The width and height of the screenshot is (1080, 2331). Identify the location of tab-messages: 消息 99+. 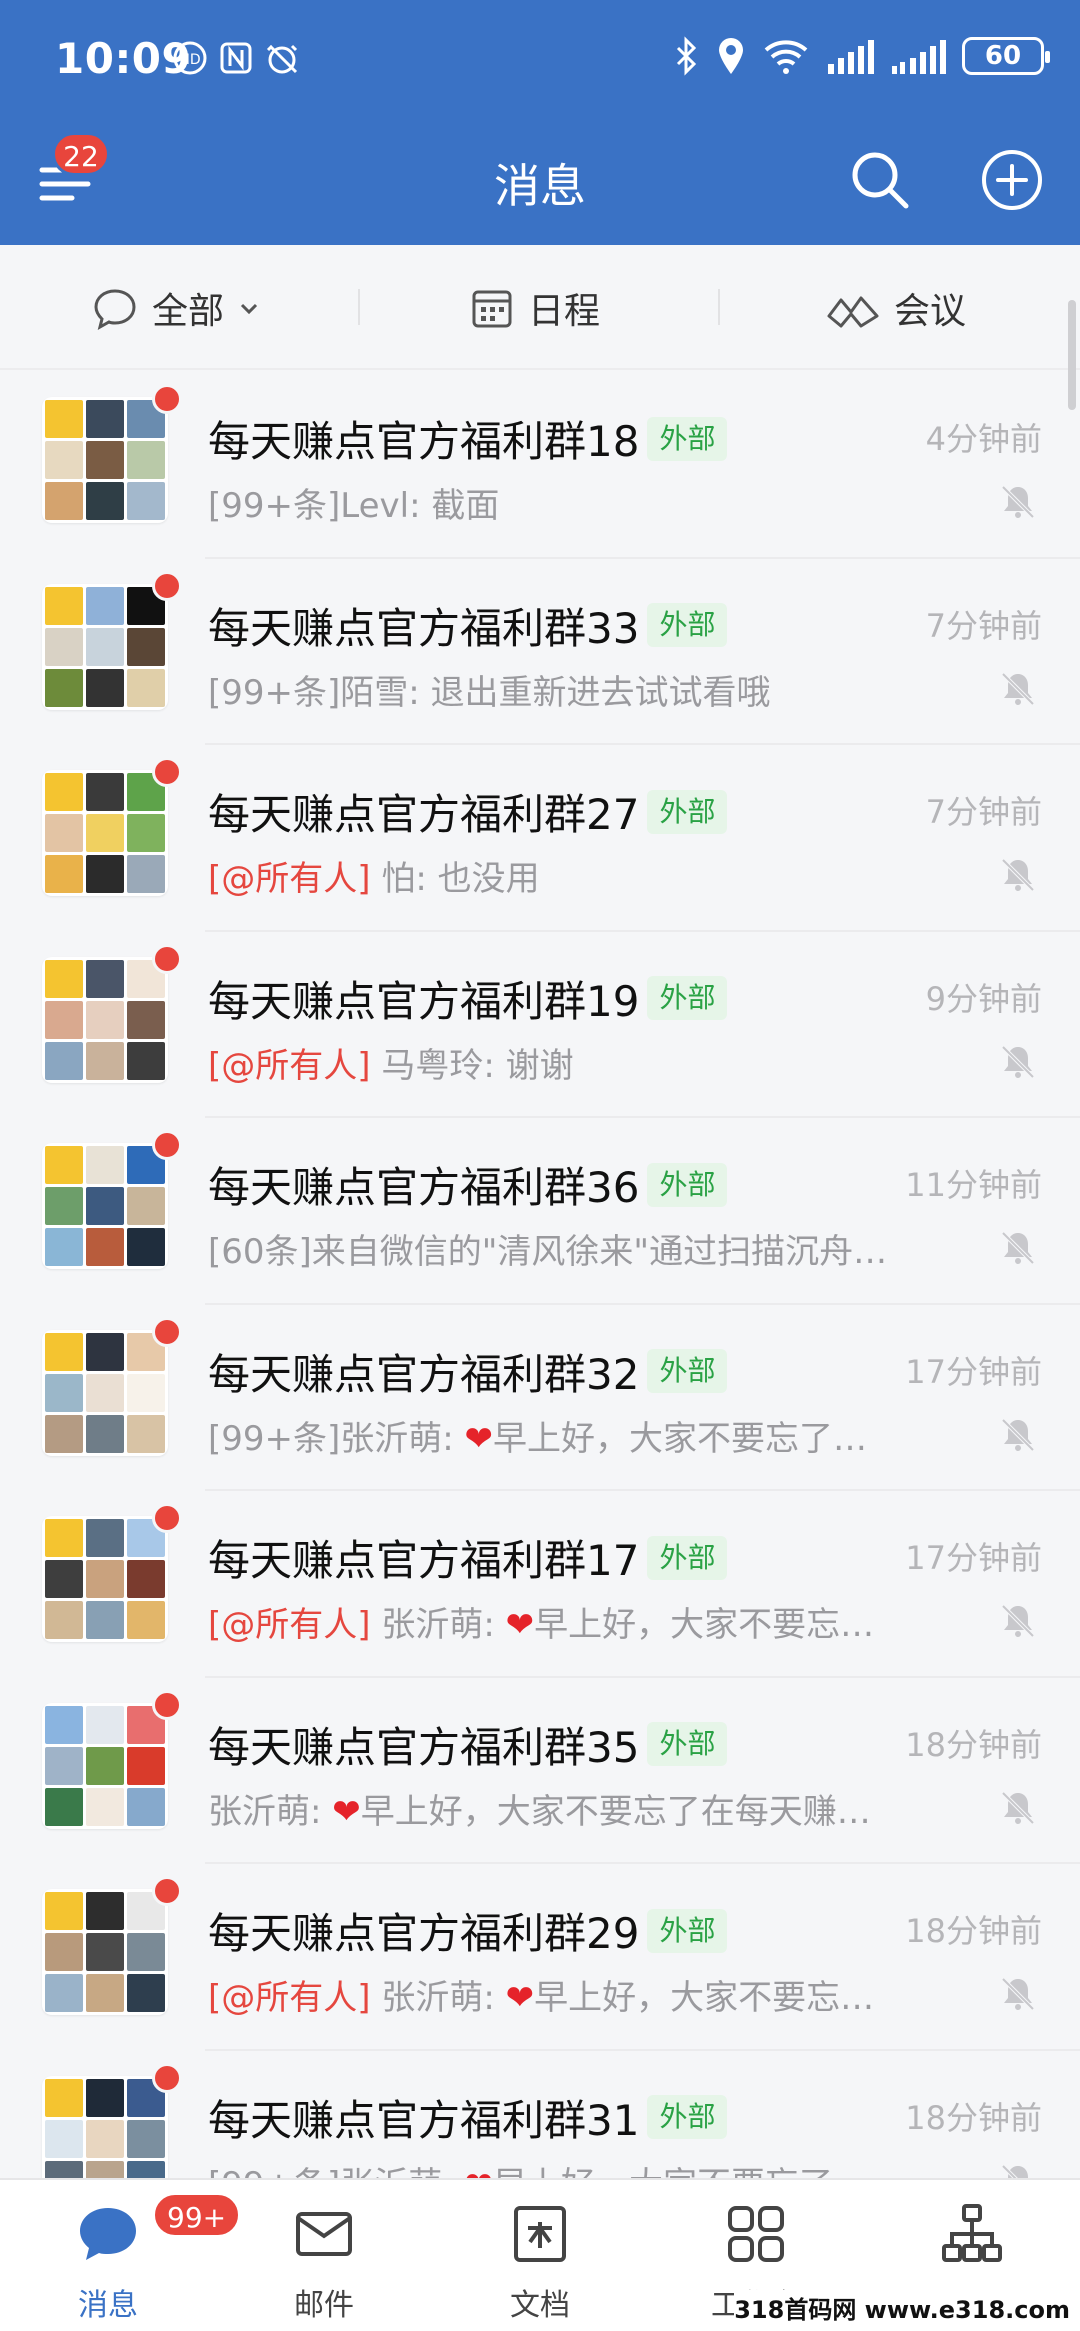
(135, 2255).